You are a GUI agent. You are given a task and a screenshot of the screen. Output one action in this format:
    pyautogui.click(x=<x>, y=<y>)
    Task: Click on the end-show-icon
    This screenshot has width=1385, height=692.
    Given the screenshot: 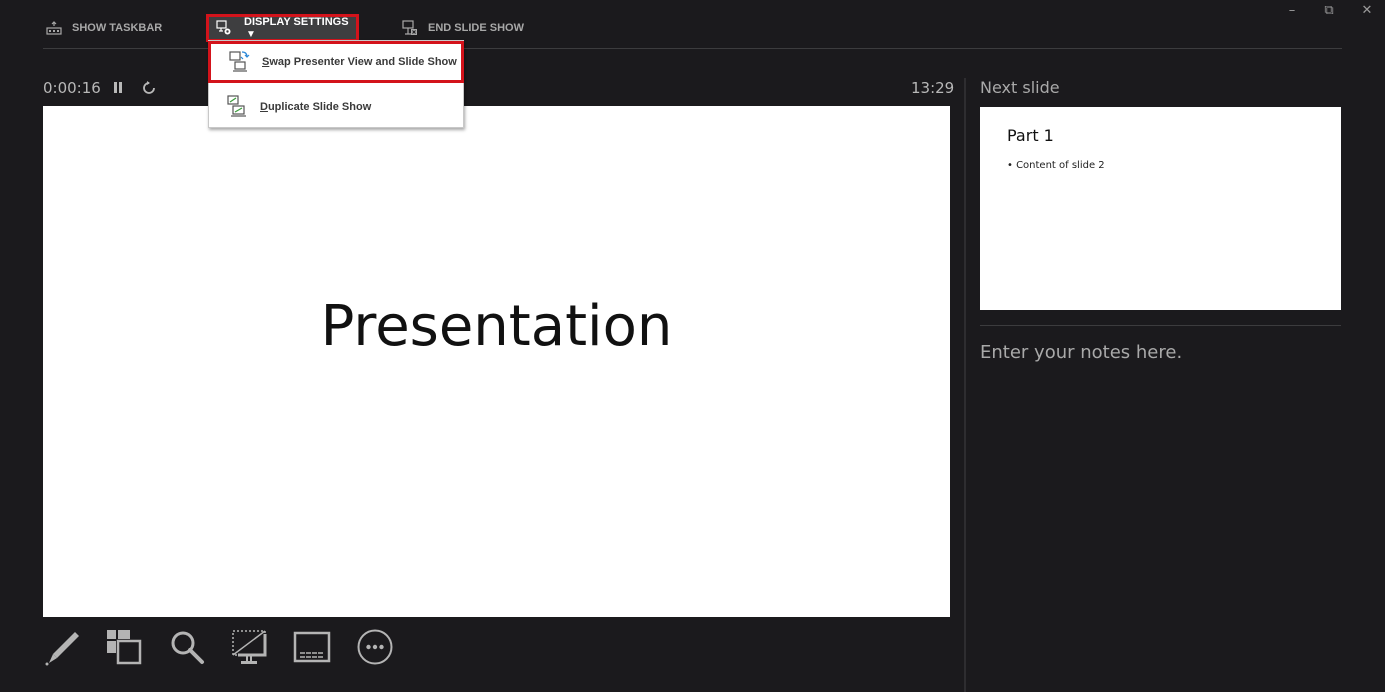 What is the action you would take?
    pyautogui.click(x=410, y=28)
    